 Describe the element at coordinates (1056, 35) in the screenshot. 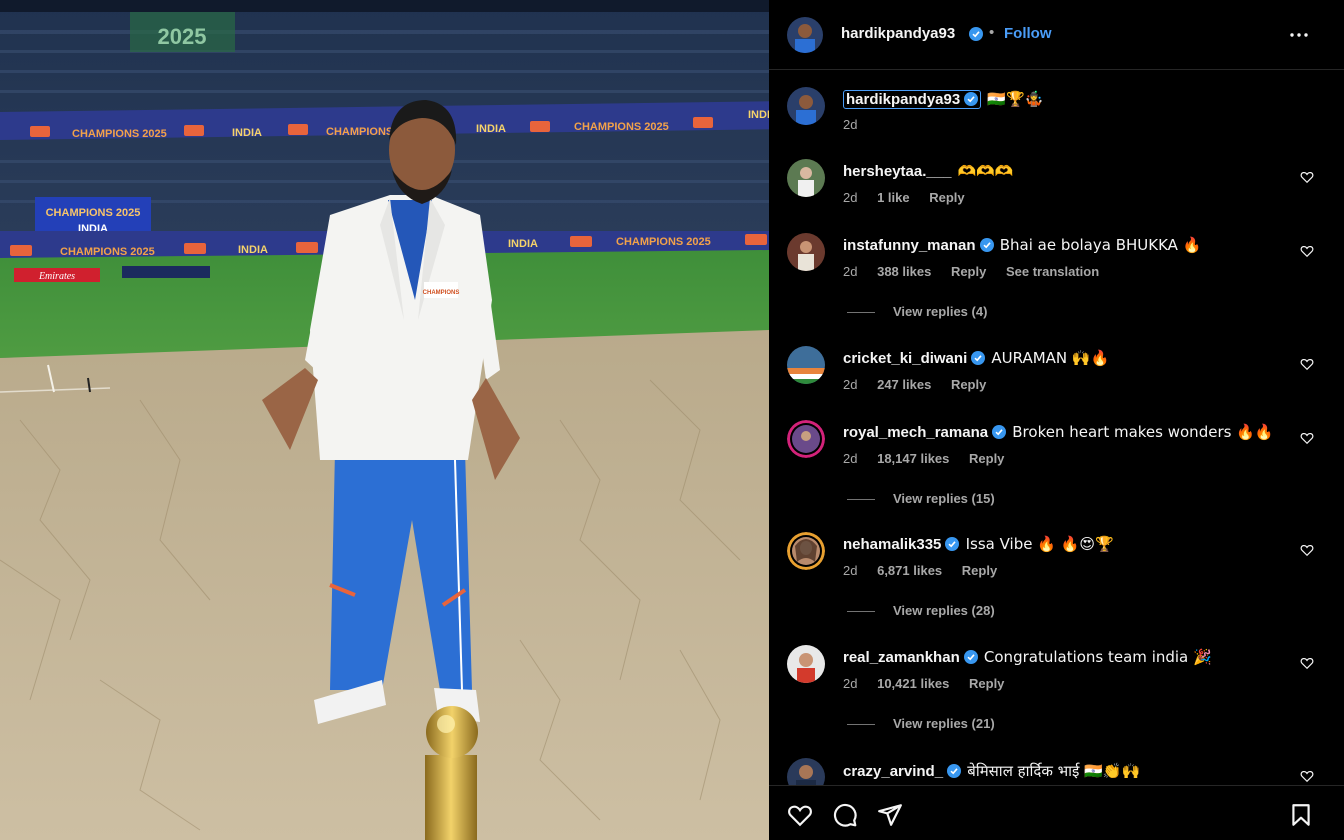

I see `post-header: hardikpandya93 • Follow` at that location.